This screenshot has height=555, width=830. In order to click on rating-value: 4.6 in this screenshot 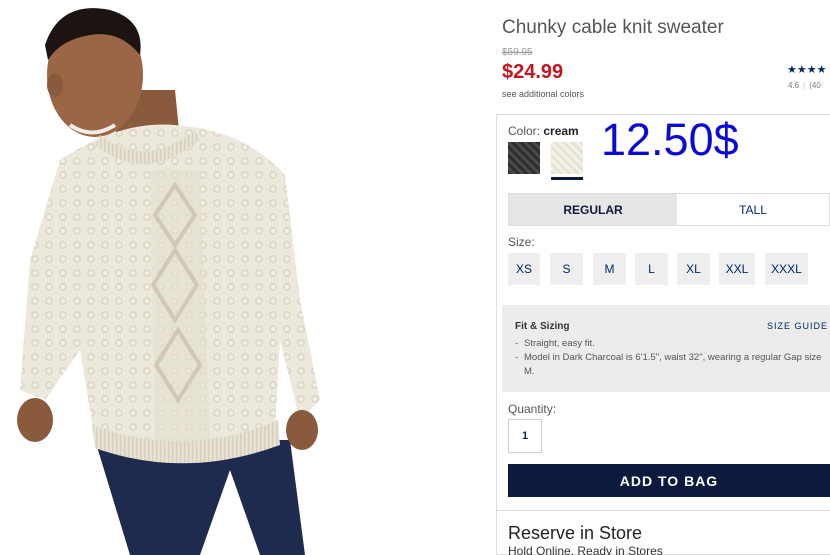, I will do `click(794, 85)`.